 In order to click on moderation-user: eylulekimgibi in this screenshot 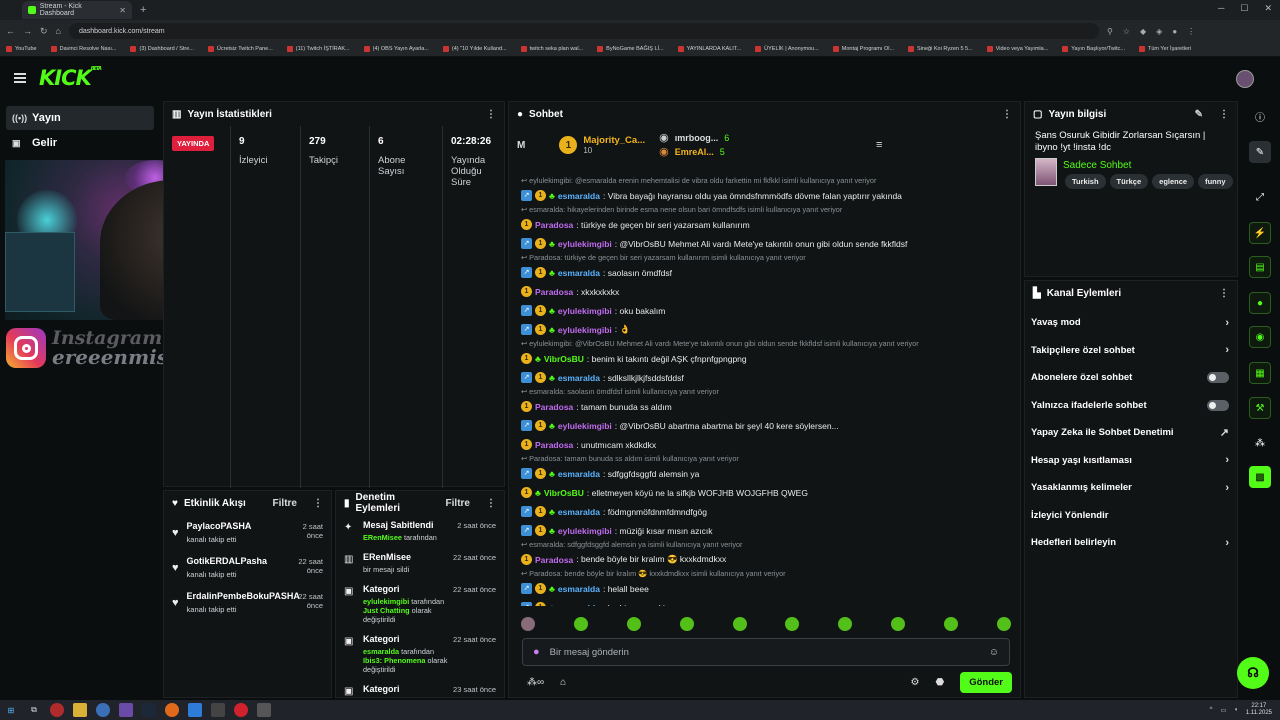, I will do `click(386, 601)`.